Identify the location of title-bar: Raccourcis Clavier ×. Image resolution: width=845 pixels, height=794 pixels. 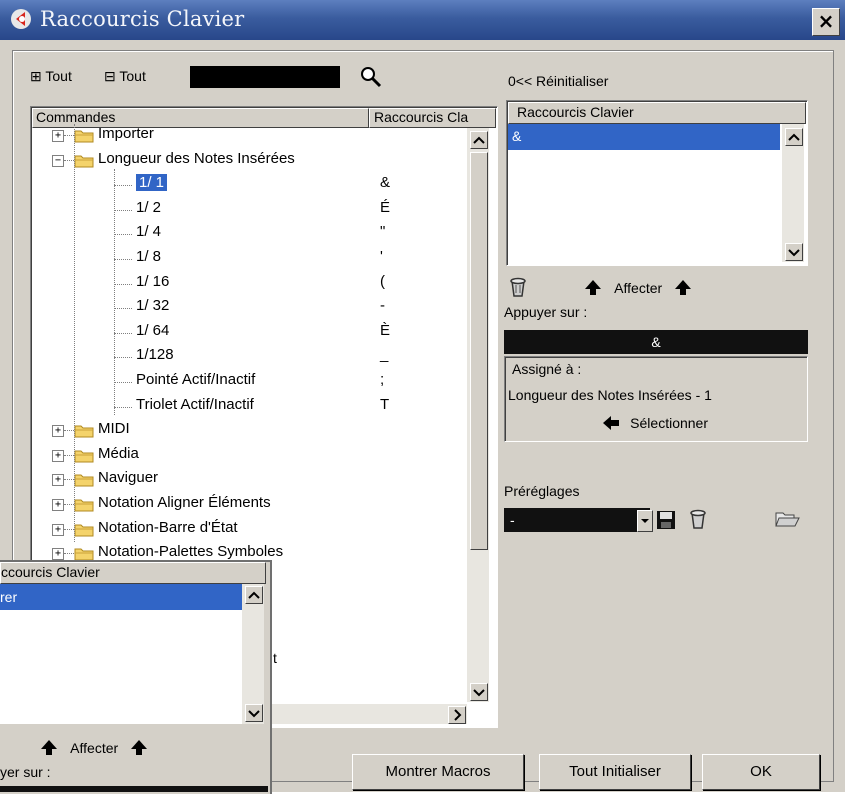
(422, 20).